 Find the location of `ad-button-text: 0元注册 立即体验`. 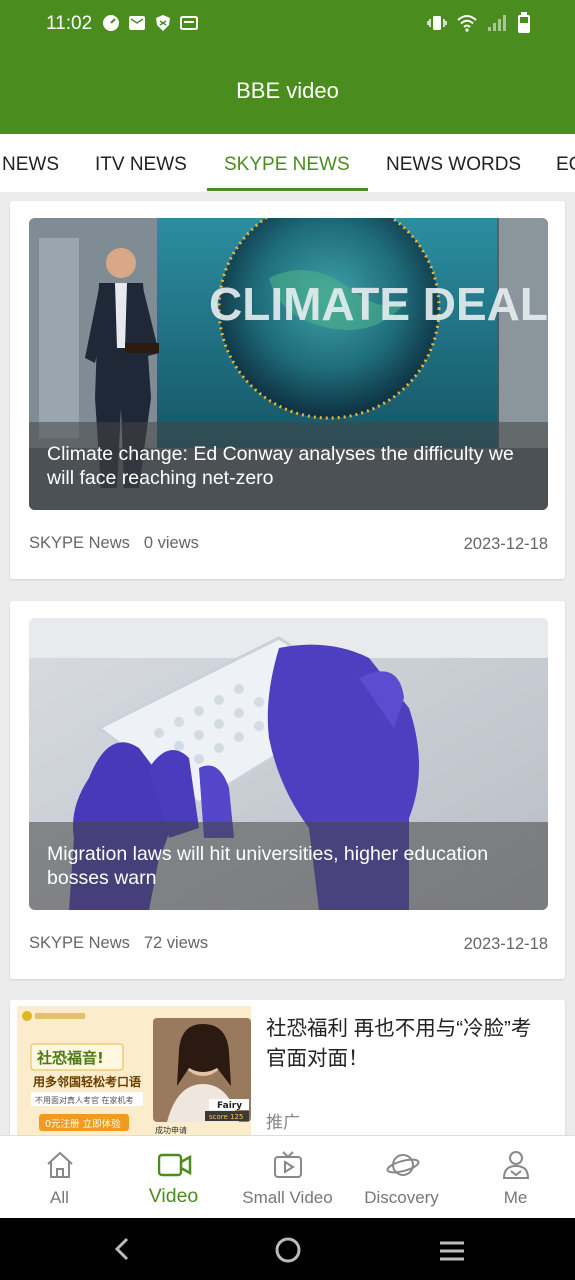

ad-button-text: 0元注册 立即体验 is located at coordinates (83, 1124).